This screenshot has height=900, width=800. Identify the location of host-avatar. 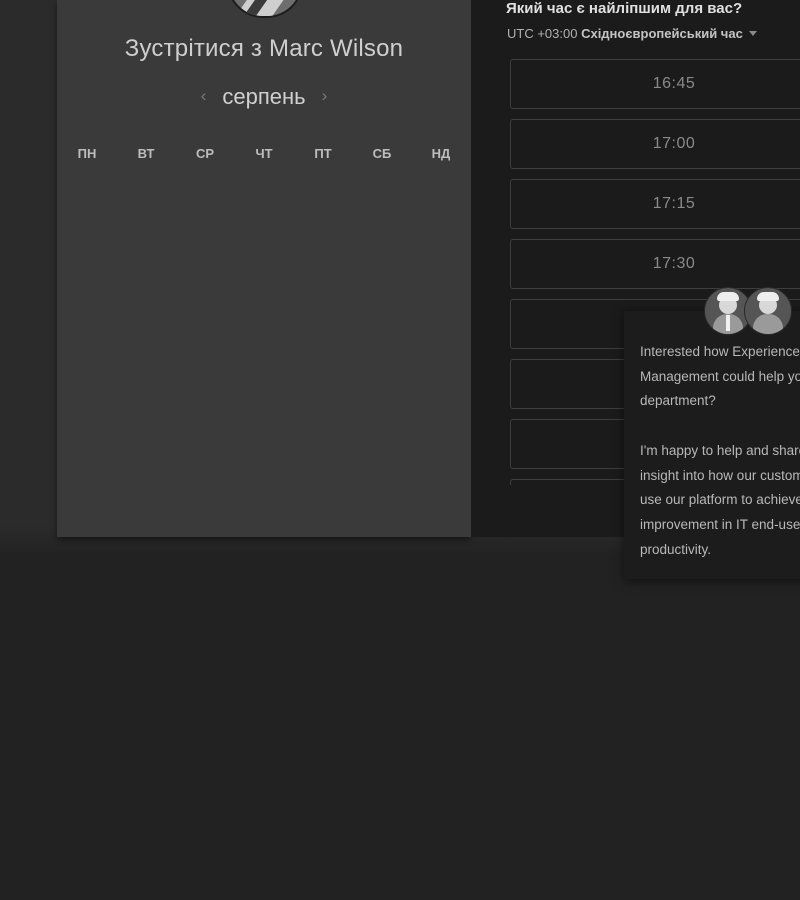
(265, 9).